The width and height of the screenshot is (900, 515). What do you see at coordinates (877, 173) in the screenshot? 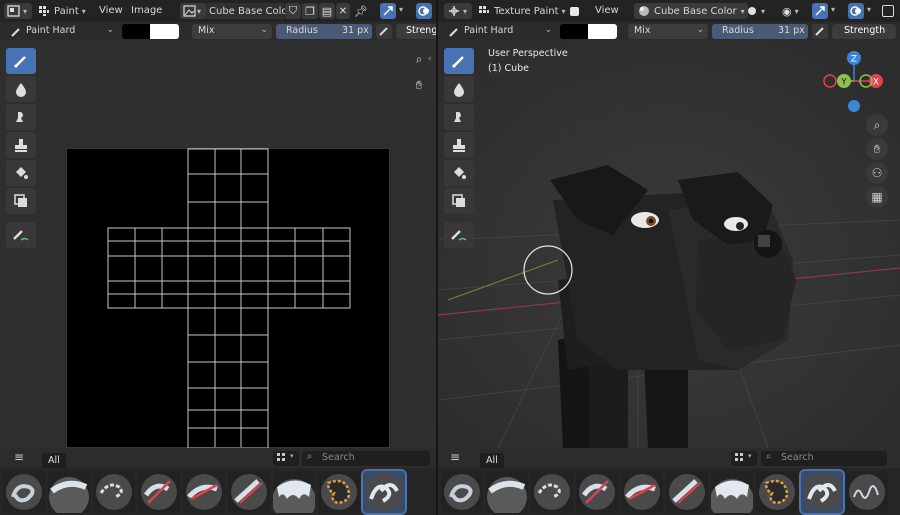
I see `camera-view-button: ⚇` at bounding box center [877, 173].